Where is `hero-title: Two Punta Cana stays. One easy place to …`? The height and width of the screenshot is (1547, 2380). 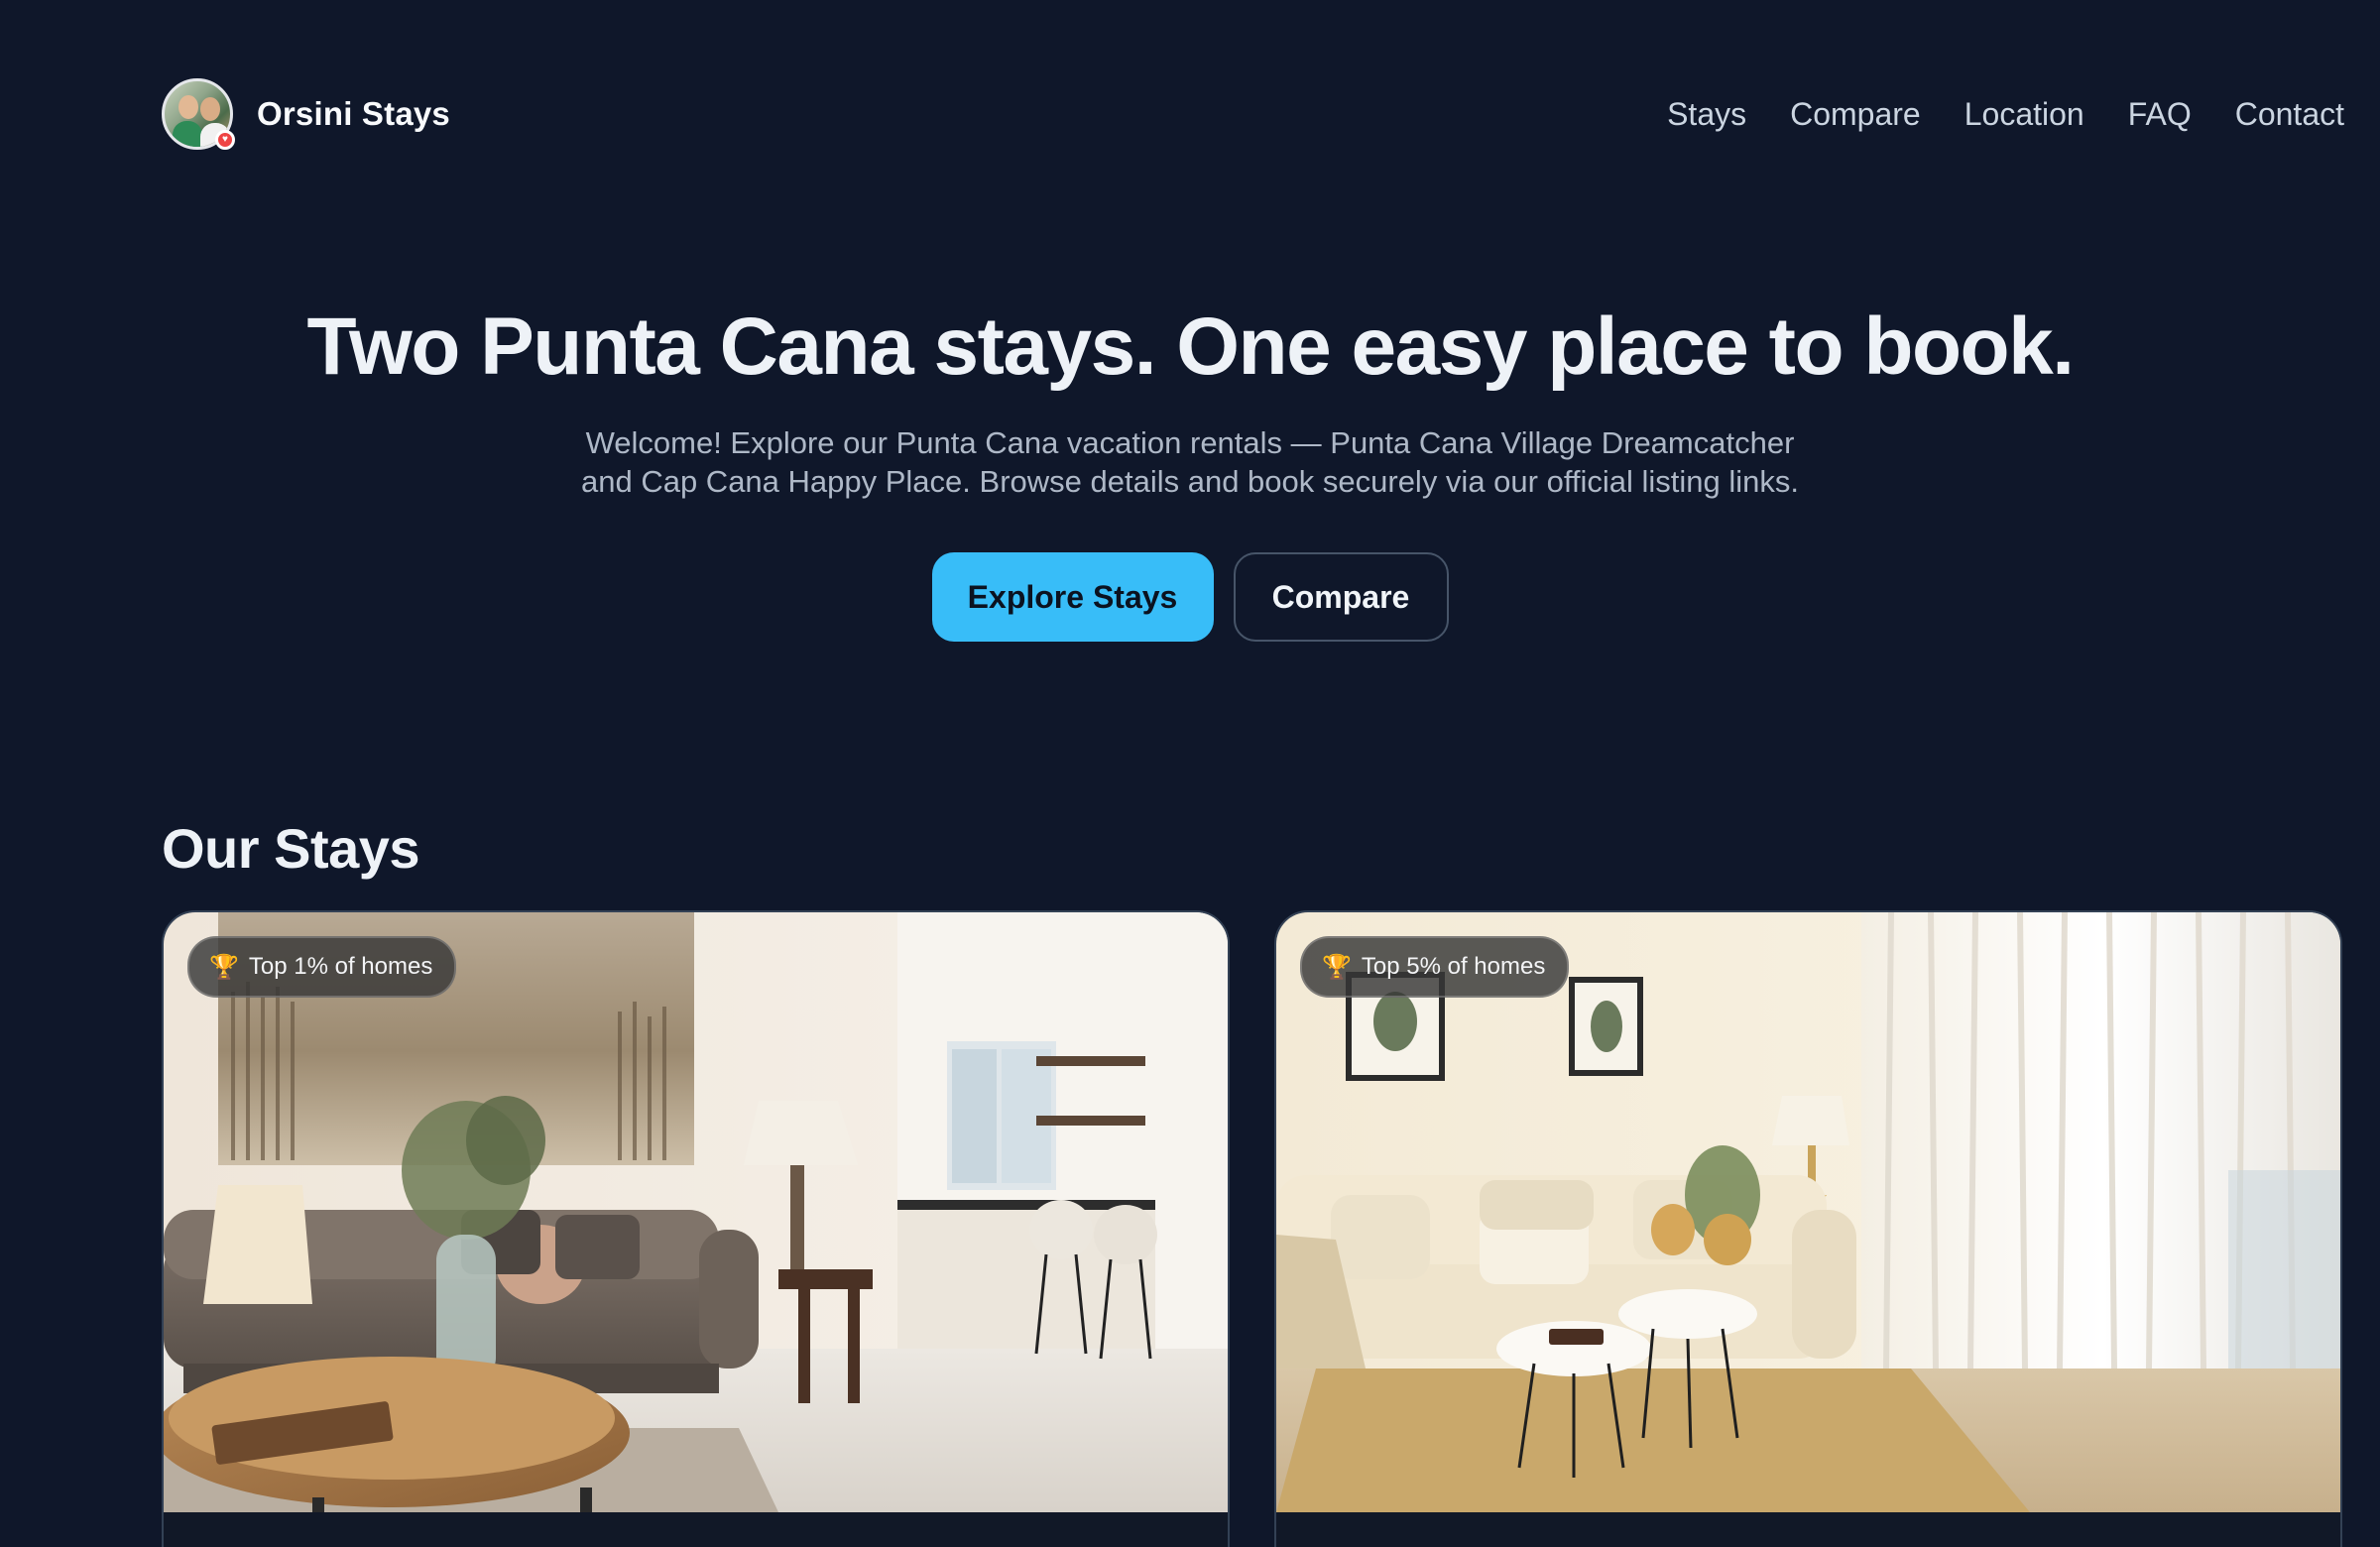
hero-title: Two Punta Cana stays. One easy place to … is located at coordinates (1190, 346).